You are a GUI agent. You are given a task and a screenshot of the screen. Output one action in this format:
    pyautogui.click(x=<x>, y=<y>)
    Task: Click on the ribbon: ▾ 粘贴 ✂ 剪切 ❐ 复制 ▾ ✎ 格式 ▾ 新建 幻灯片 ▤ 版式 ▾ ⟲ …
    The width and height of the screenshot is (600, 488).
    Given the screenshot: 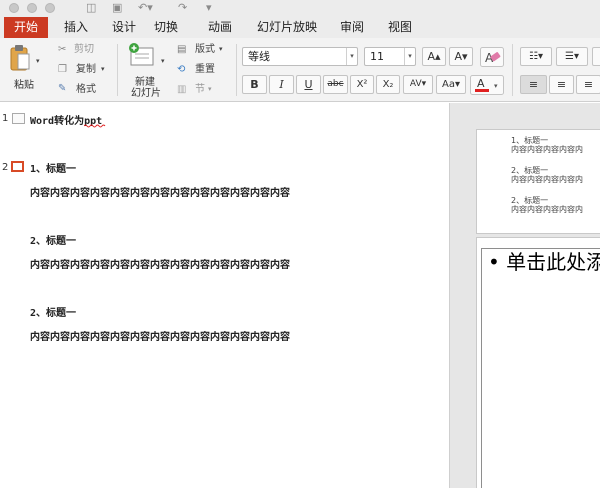 What is the action you would take?
    pyautogui.click(x=300, y=70)
    